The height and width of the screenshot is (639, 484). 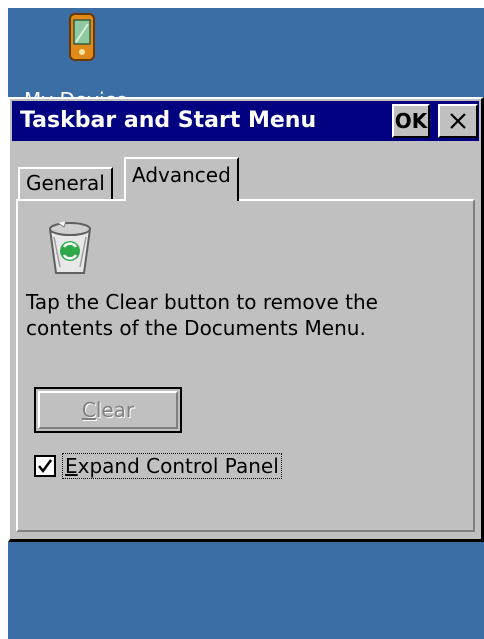 What do you see at coordinates (168, 120) in the screenshot?
I see `window-title: Taskbar and Start Menu` at bounding box center [168, 120].